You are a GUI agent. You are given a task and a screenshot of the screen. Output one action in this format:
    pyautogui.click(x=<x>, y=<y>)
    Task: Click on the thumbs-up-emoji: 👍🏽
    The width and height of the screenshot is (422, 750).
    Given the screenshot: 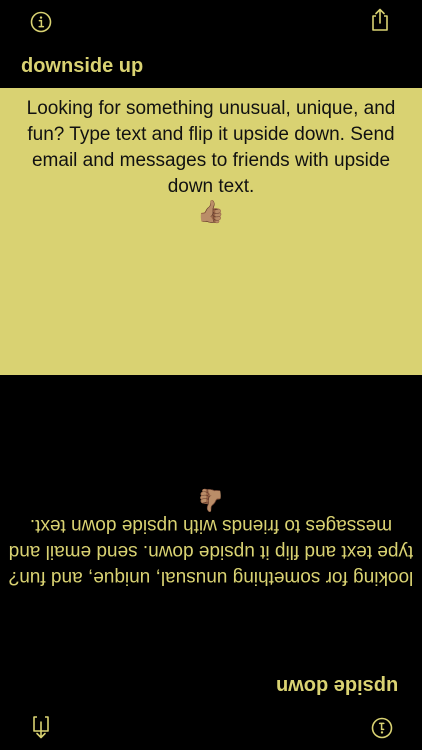 What is the action you would take?
    pyautogui.click(x=211, y=212)
    